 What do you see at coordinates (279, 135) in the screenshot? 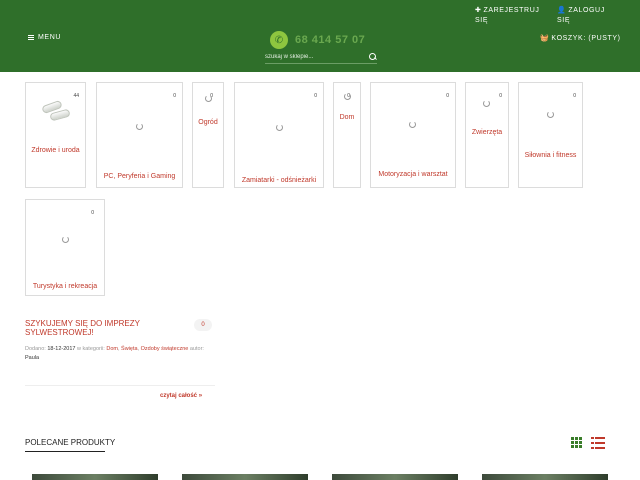
I see `category-card-zamiatarki: 0 Zamiatarki - odśnieżarki` at bounding box center [279, 135].